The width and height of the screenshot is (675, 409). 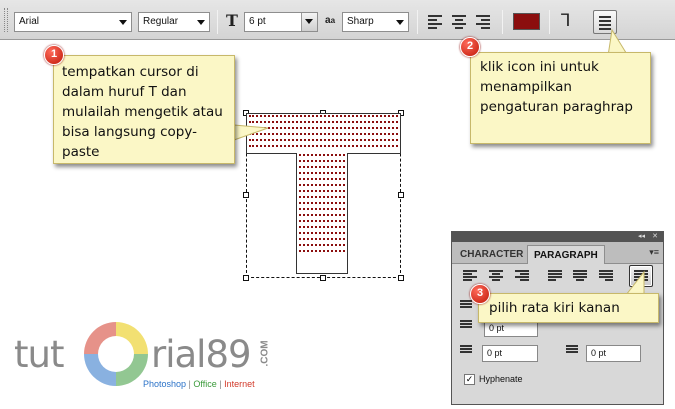 What do you see at coordinates (654, 252) in the screenshot?
I see `panel-menu-icon: ▾≡` at bounding box center [654, 252].